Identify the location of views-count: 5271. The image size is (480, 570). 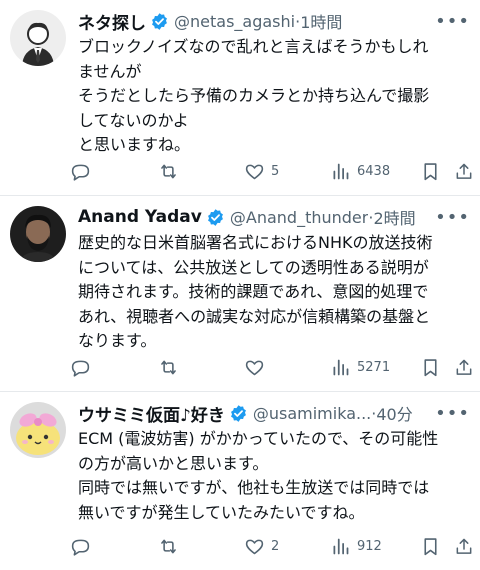
(374, 367).